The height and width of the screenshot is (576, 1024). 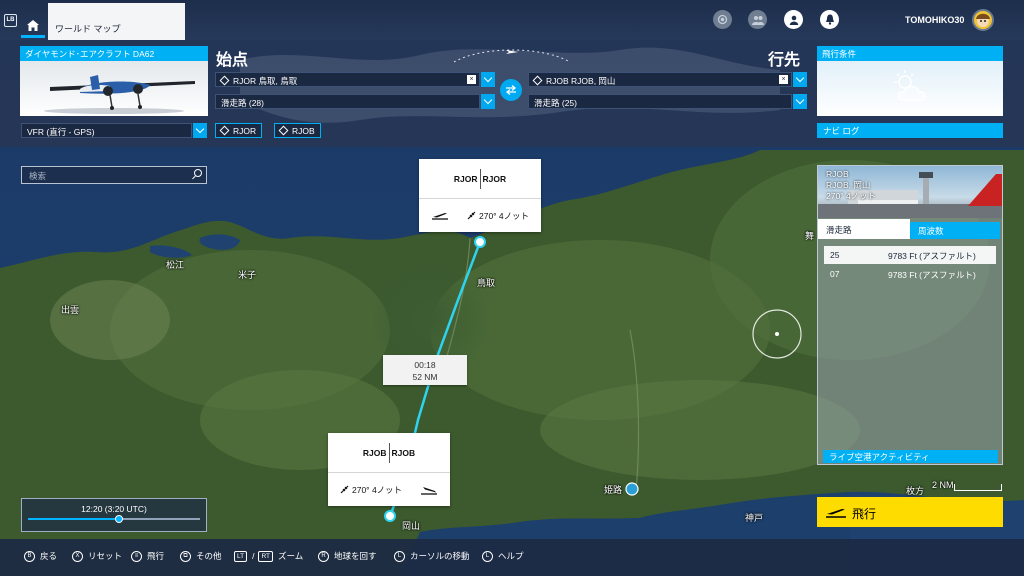 What do you see at coordinates (136, 556) in the screenshot?
I see `menu-button-icon: ≡` at bounding box center [136, 556].